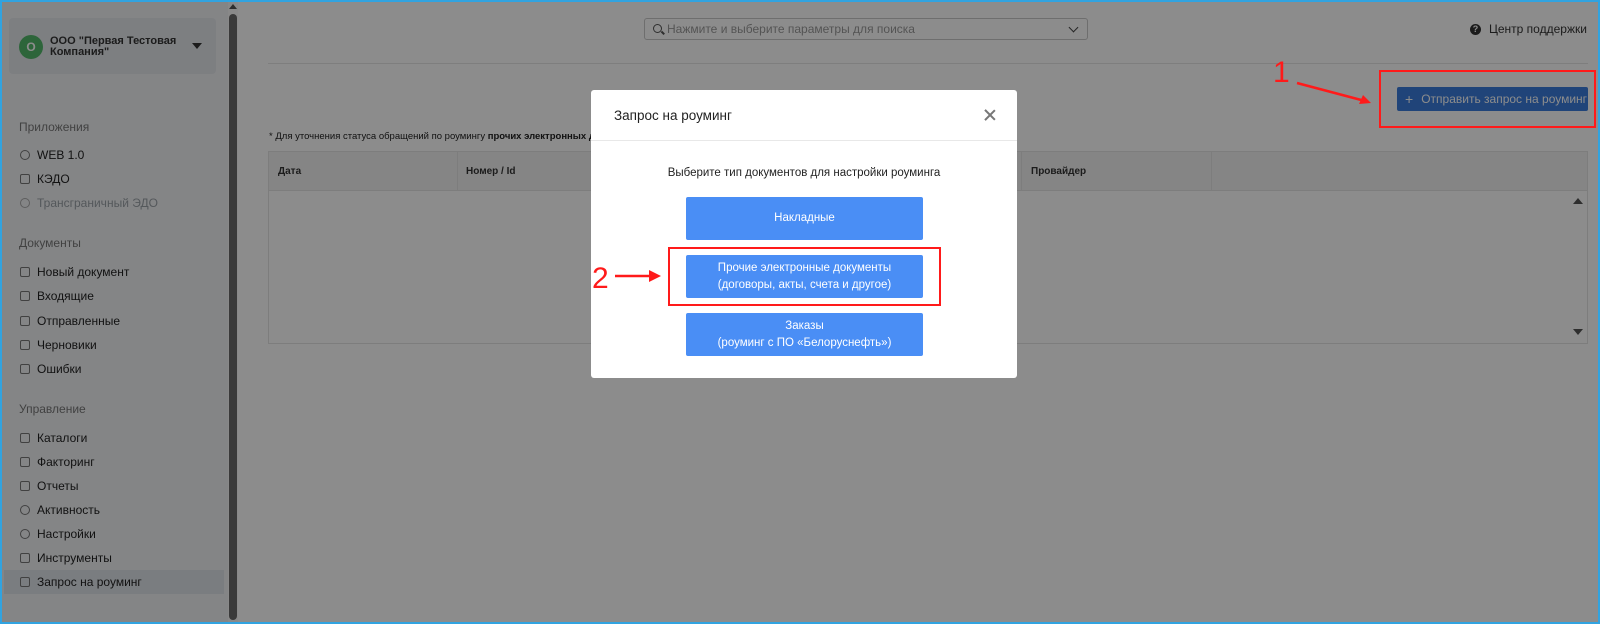 The height and width of the screenshot is (624, 1600). I want to click on invoices-button: Накладные, so click(804, 218).